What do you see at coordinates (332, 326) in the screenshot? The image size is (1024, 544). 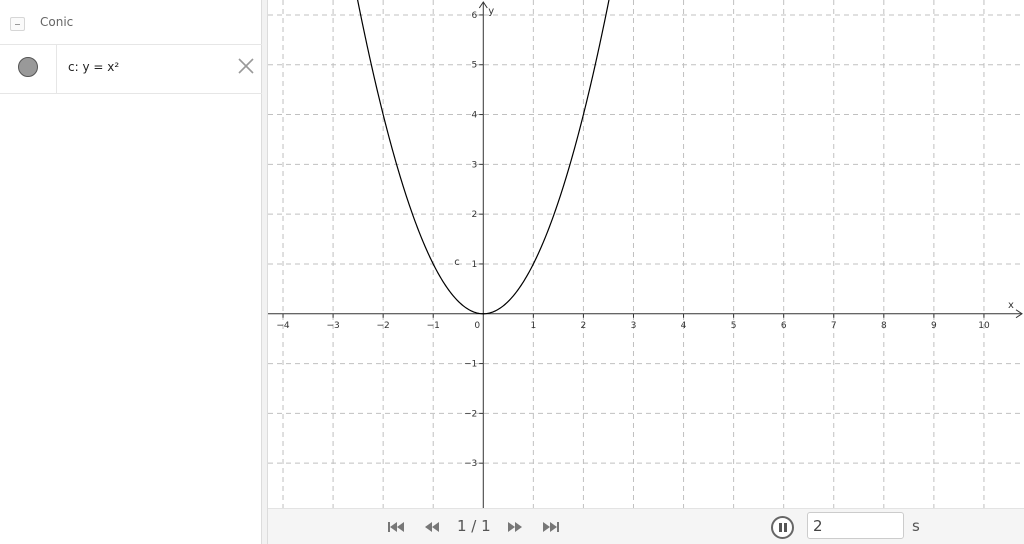 I see `x-tick-label: −3` at bounding box center [332, 326].